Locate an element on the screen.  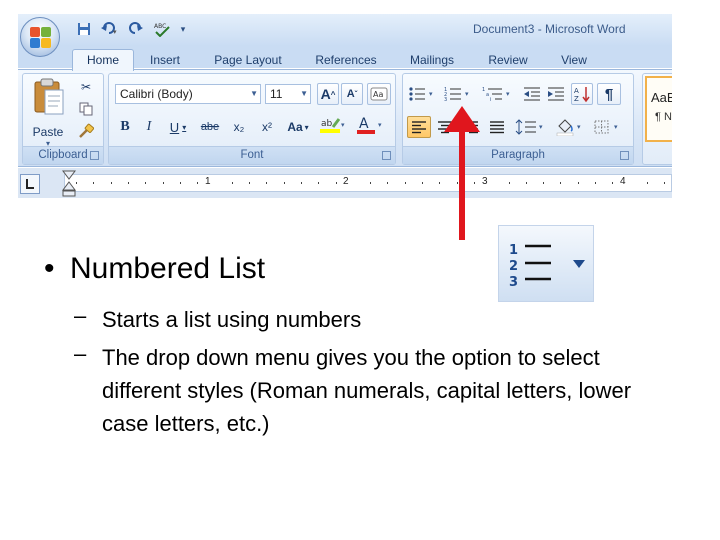
align-left-button is located at coordinates (419, 127).